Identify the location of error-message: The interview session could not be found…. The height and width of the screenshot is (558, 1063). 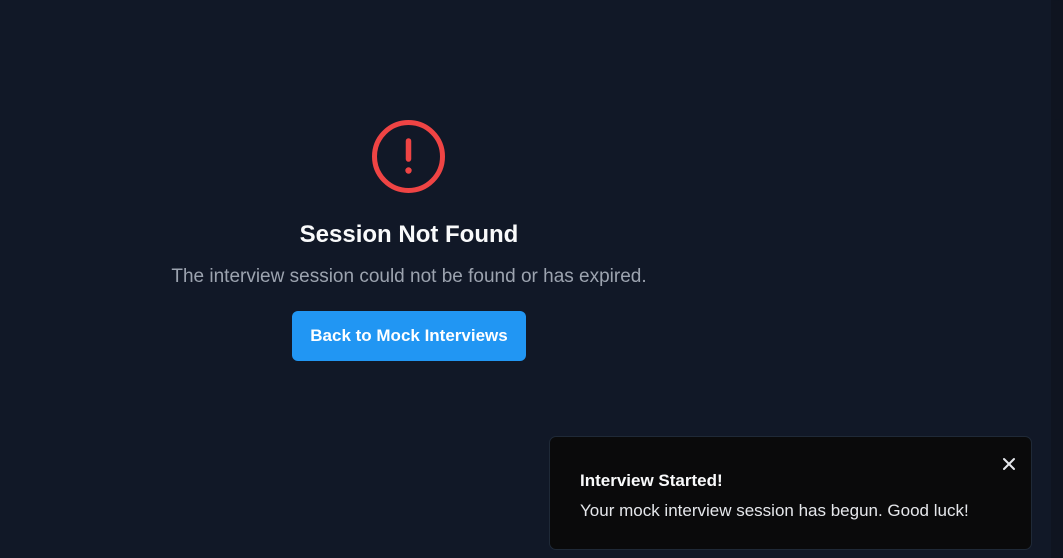
(409, 276).